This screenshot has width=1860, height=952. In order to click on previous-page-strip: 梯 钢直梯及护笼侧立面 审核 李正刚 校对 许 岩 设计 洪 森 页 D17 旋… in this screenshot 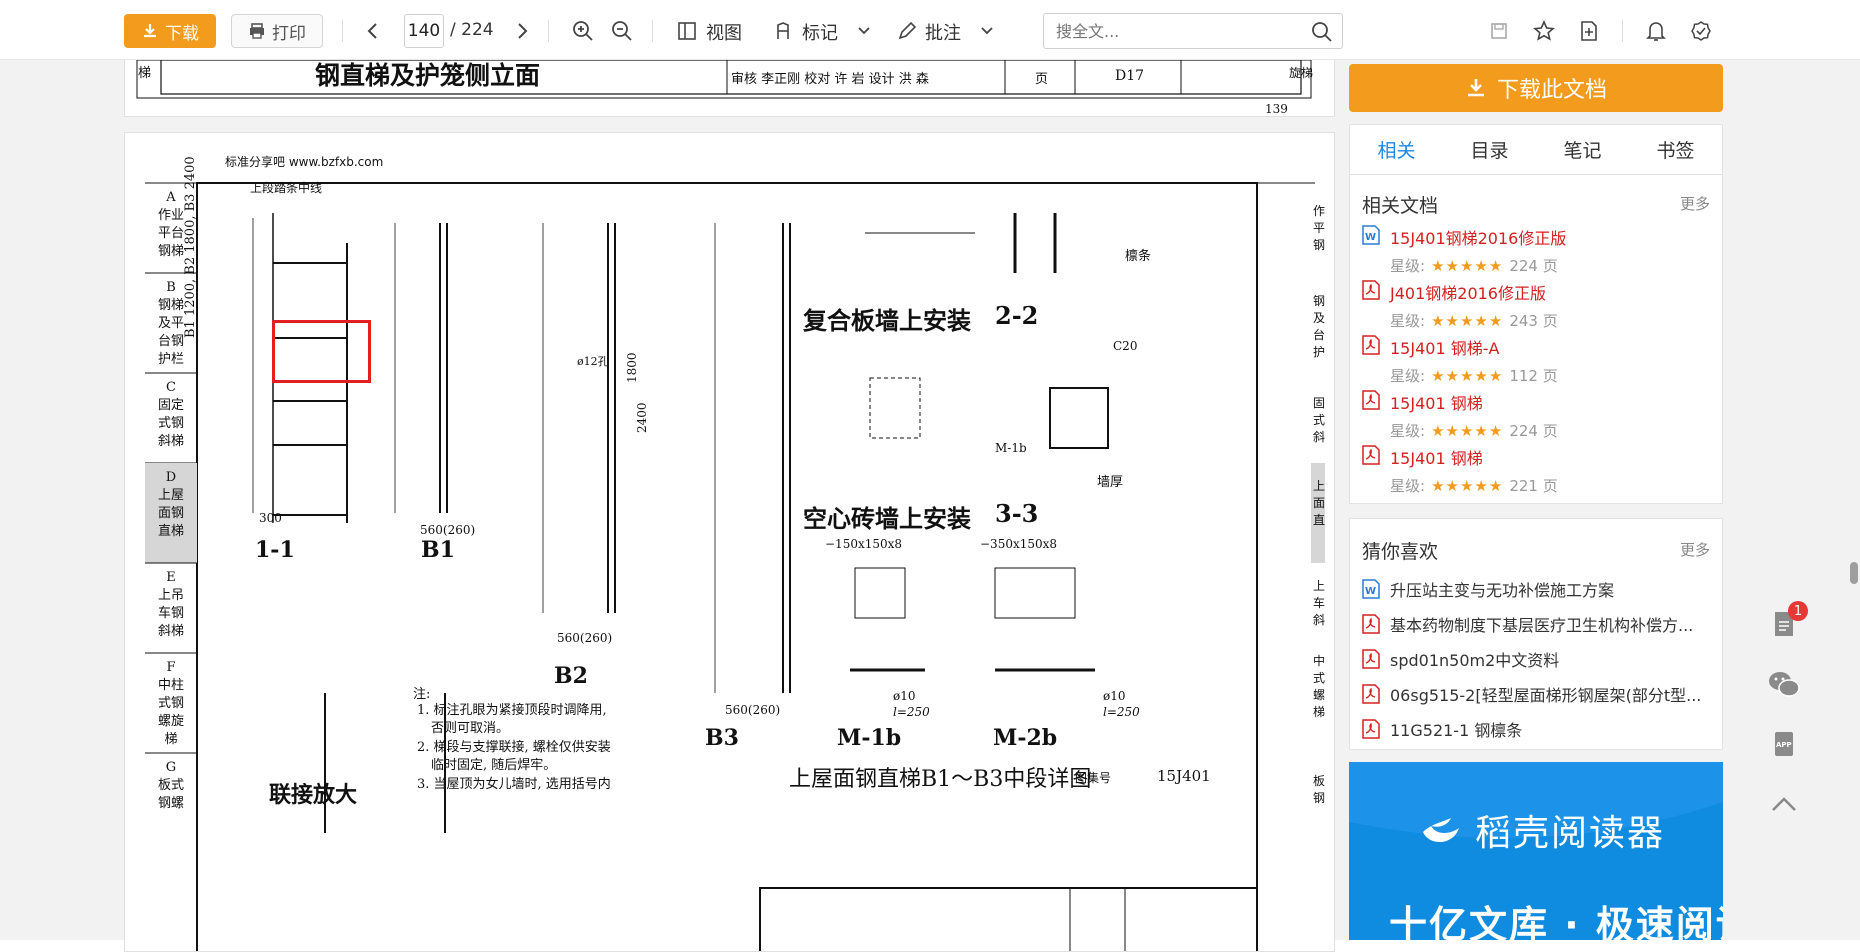, I will do `click(729, 88)`.